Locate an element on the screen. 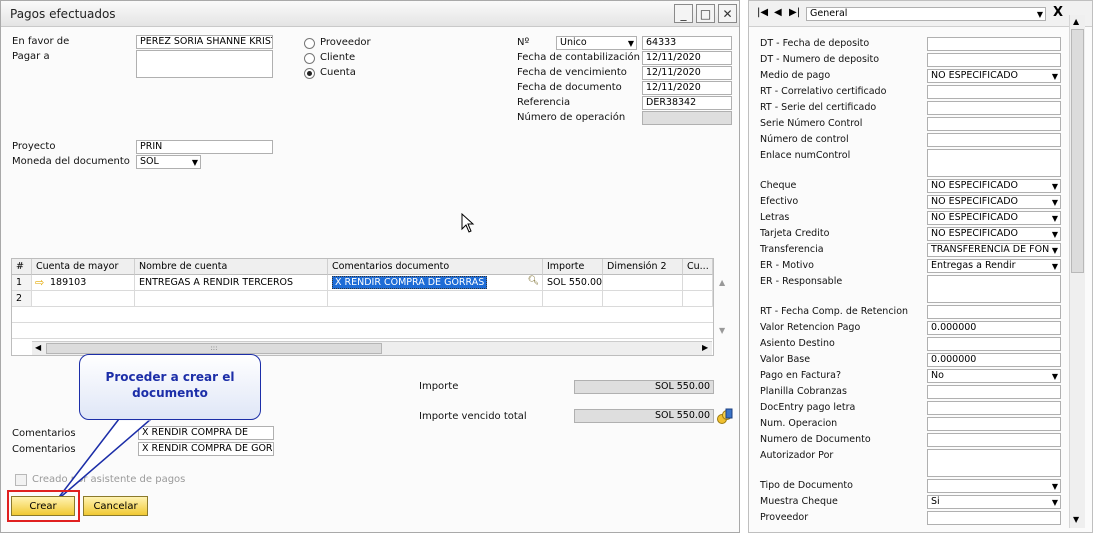 The image size is (1093, 535). mouse-cursor-icon is located at coordinates (468, 223).